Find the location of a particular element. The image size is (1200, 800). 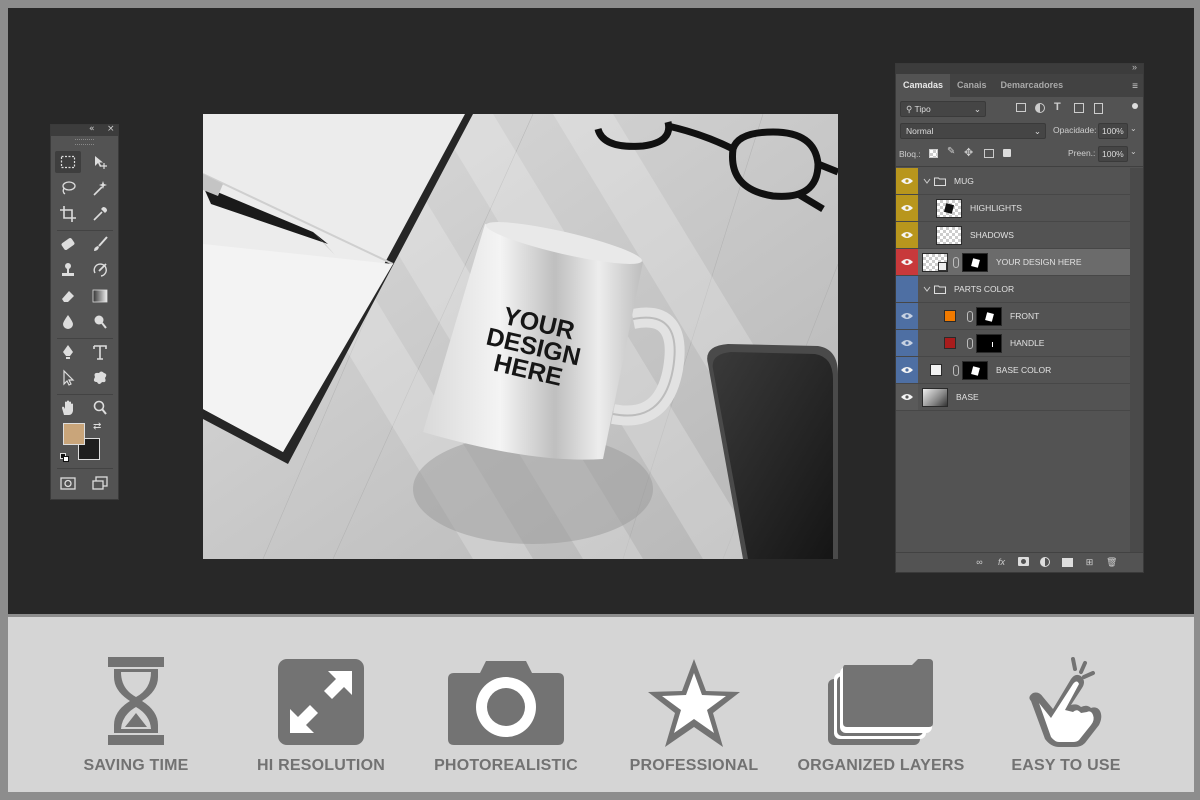

tools-panel-header: « × is located at coordinates (84, 130).